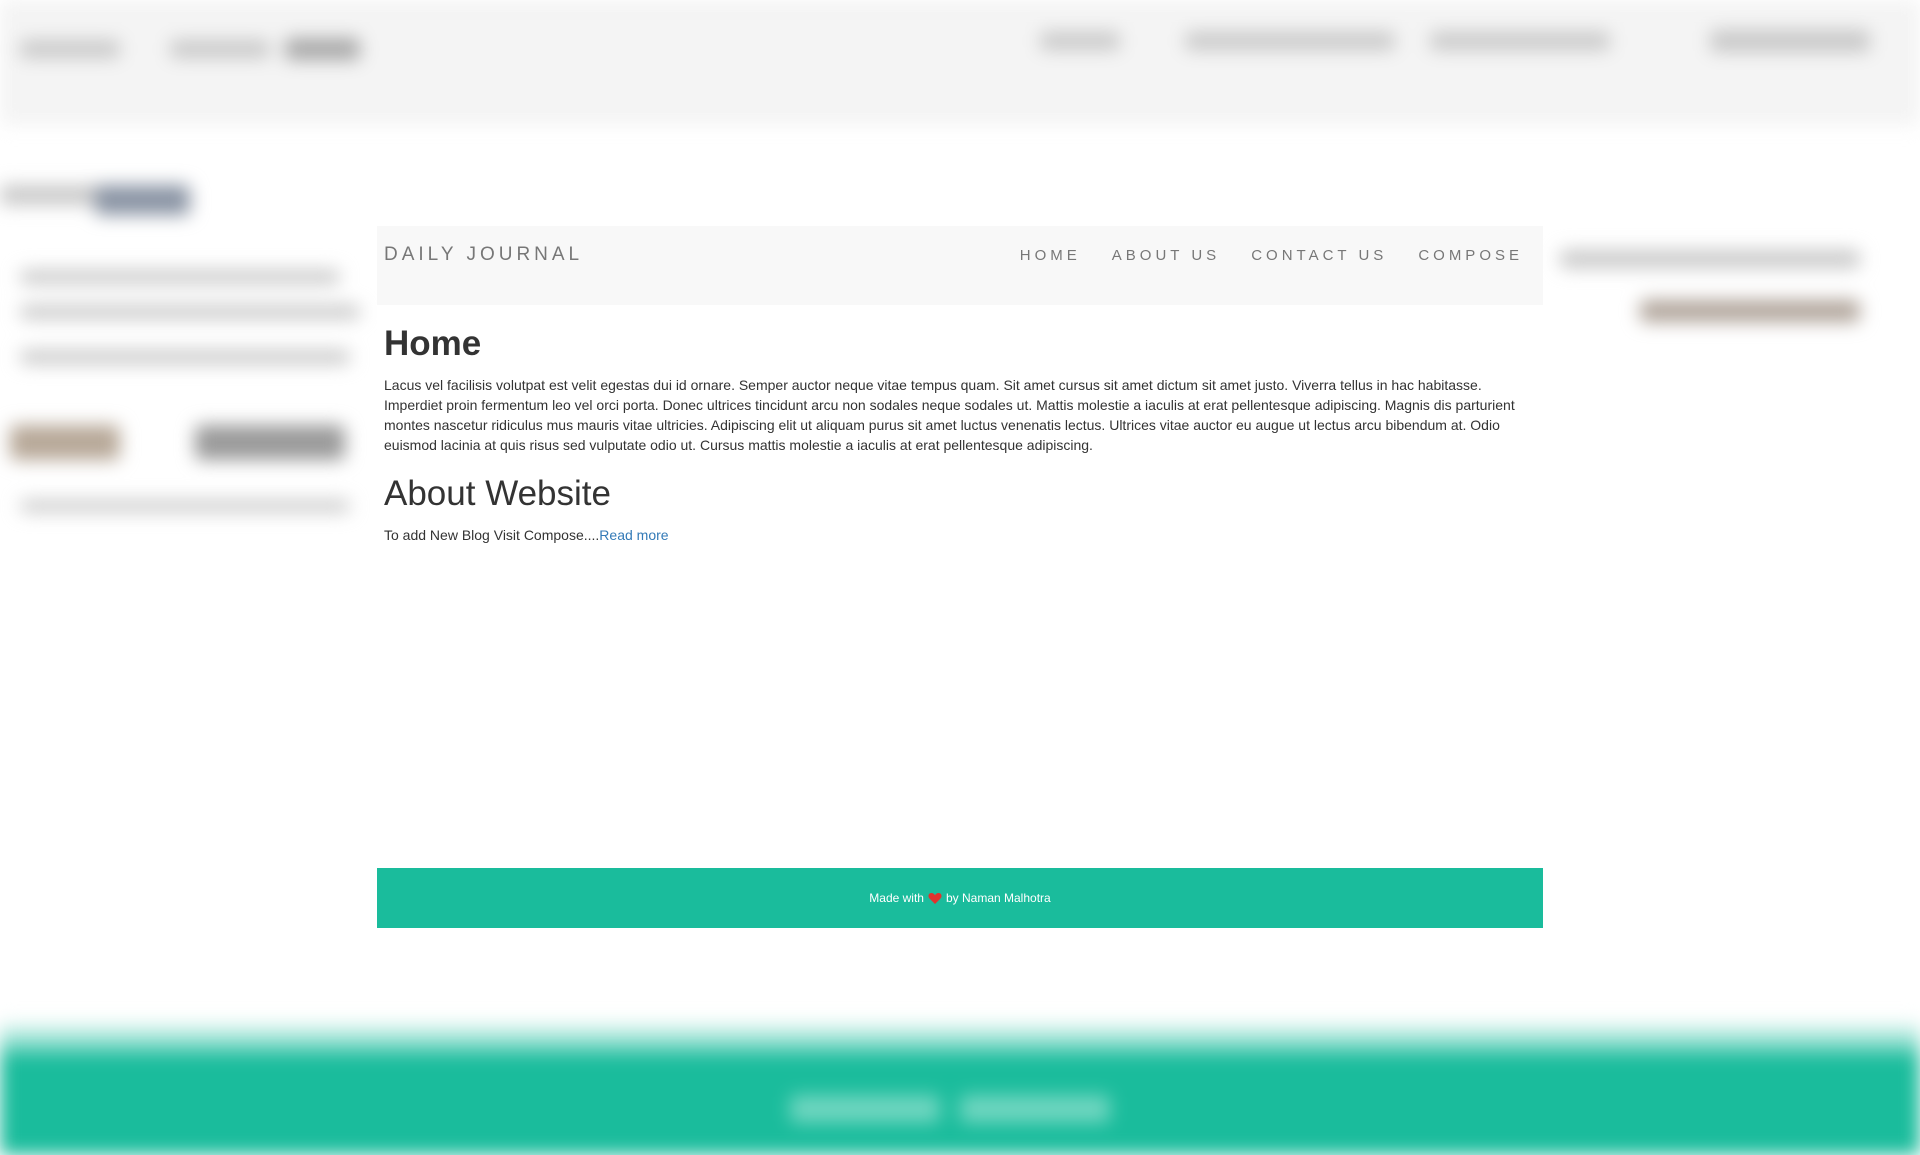  What do you see at coordinates (896, 898) in the screenshot?
I see `footer-prefix: Made with` at bounding box center [896, 898].